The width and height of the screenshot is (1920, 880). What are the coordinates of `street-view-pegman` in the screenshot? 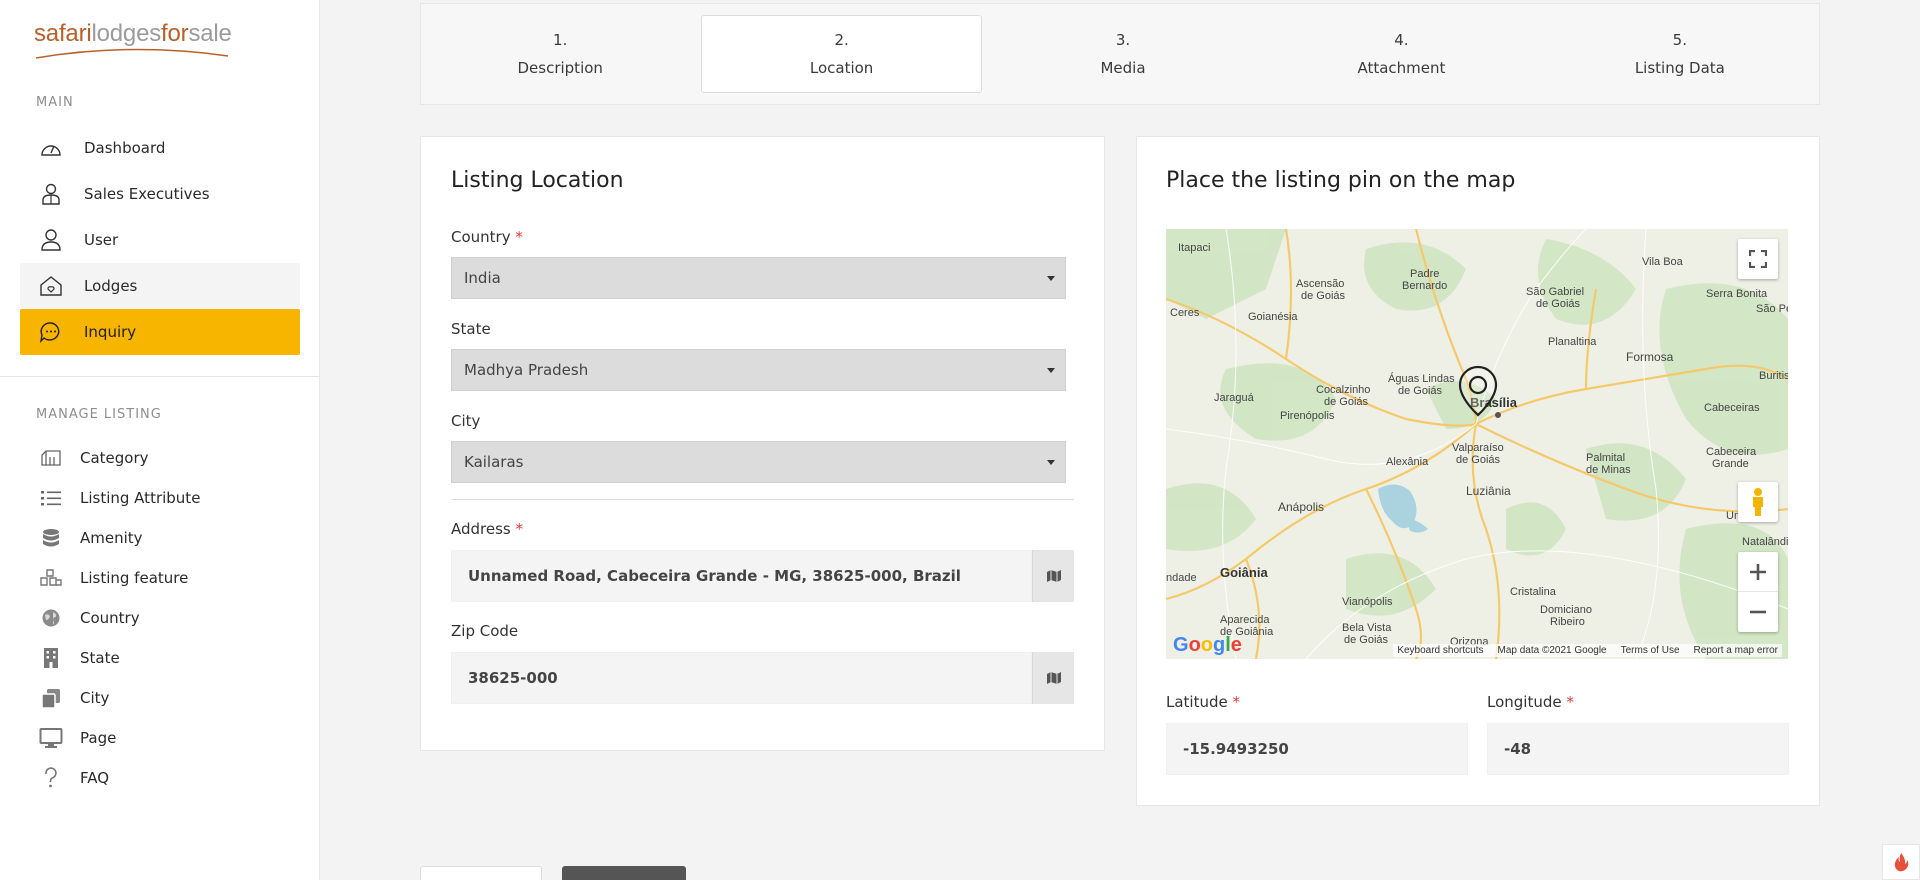 It's located at (1758, 502).